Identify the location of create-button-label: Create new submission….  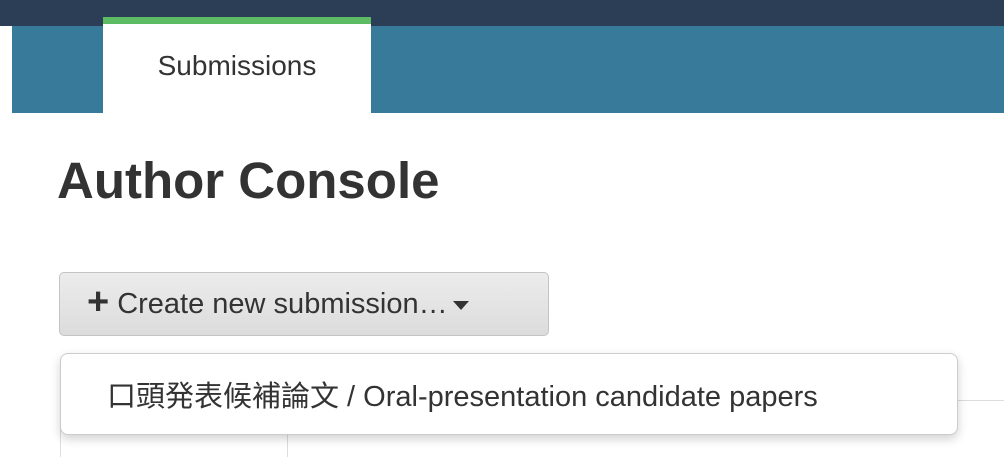
(282, 303).